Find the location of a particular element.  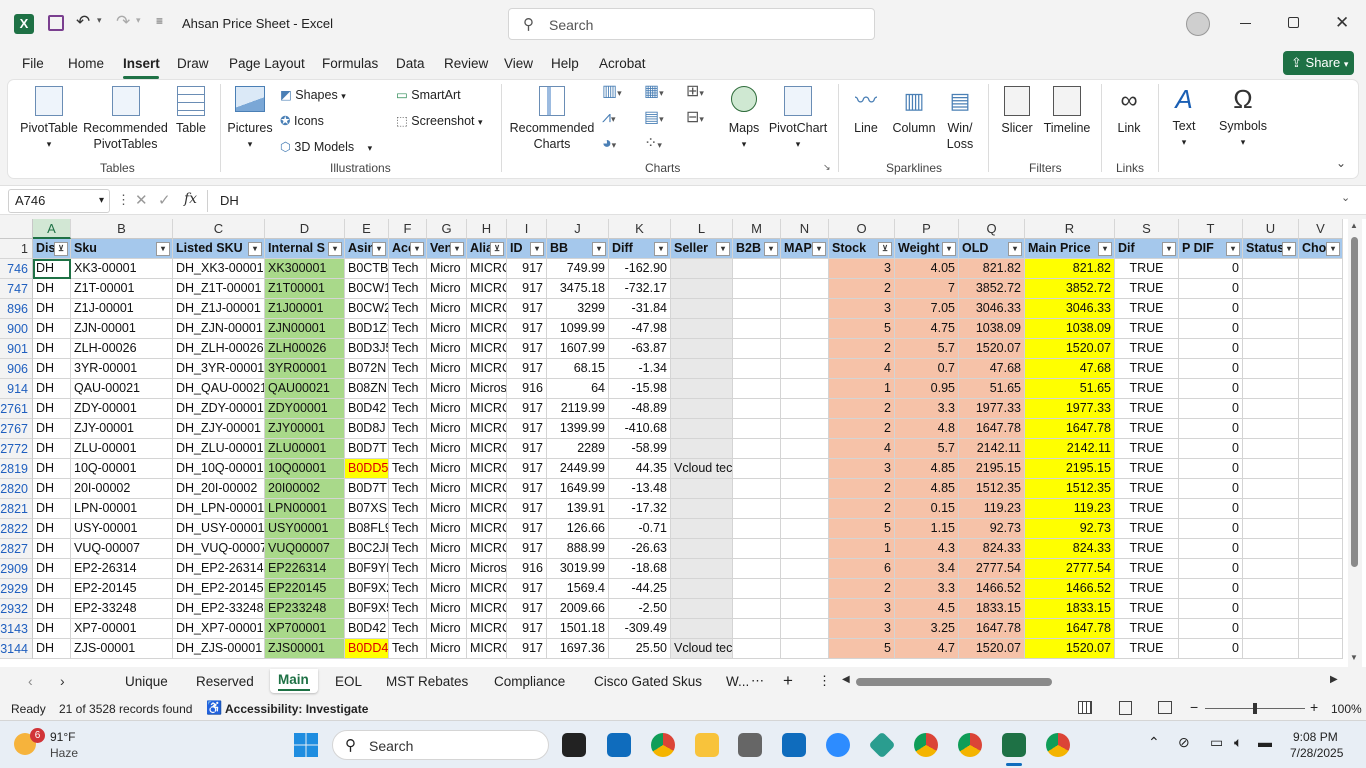

chrome-profile-3-icon is located at coordinates (1058, 745).